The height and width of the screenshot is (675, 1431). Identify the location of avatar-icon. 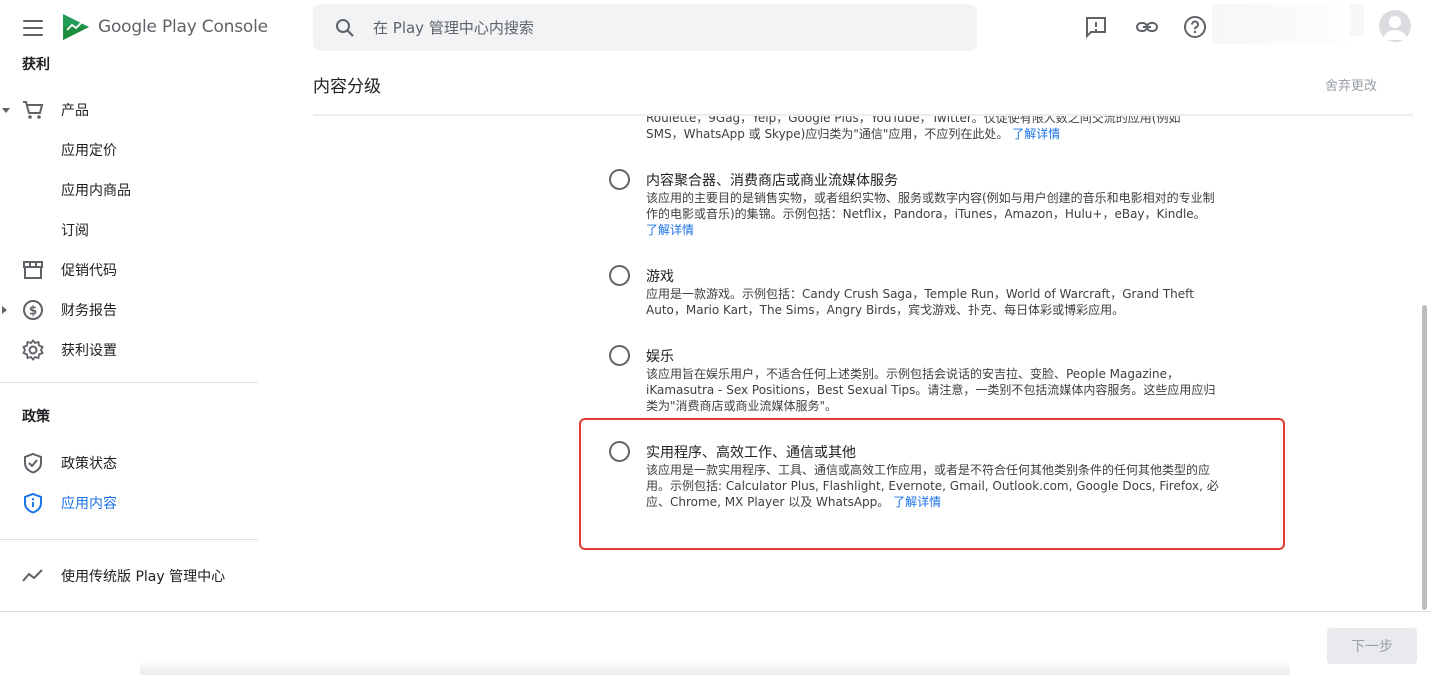
(1395, 28).